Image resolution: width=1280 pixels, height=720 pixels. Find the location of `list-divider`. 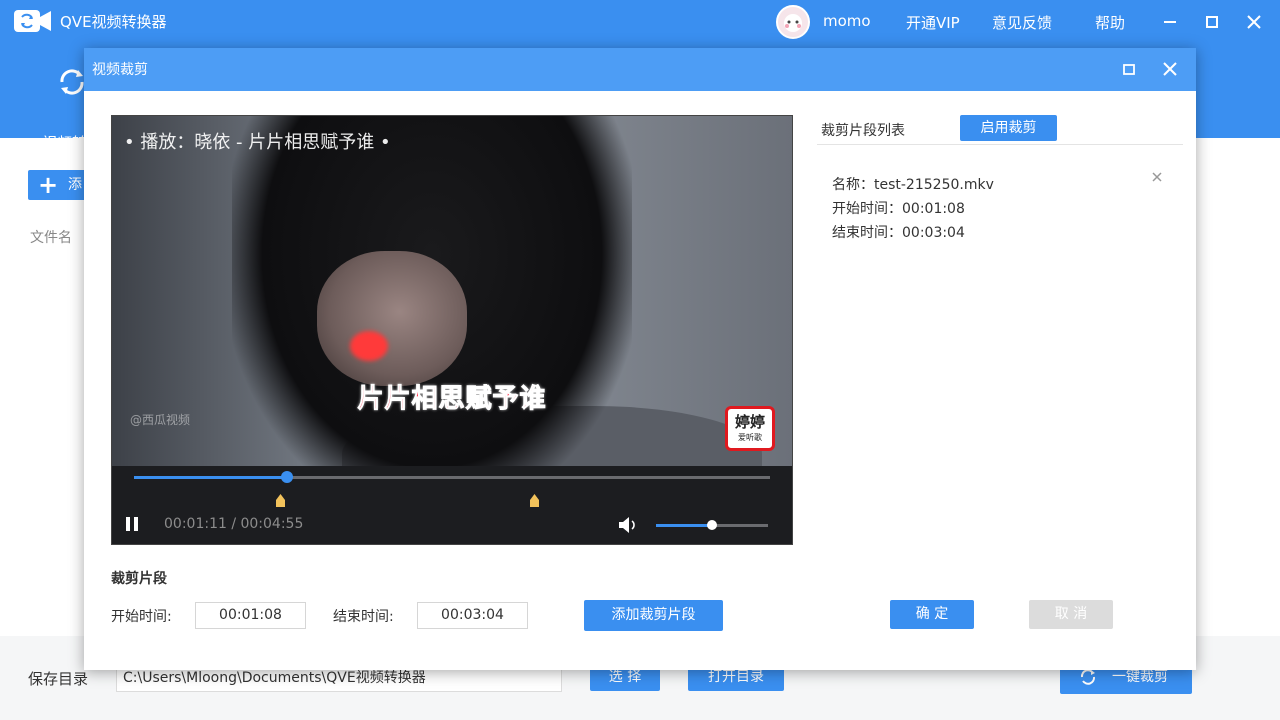

list-divider is located at coordinates (1000, 144).